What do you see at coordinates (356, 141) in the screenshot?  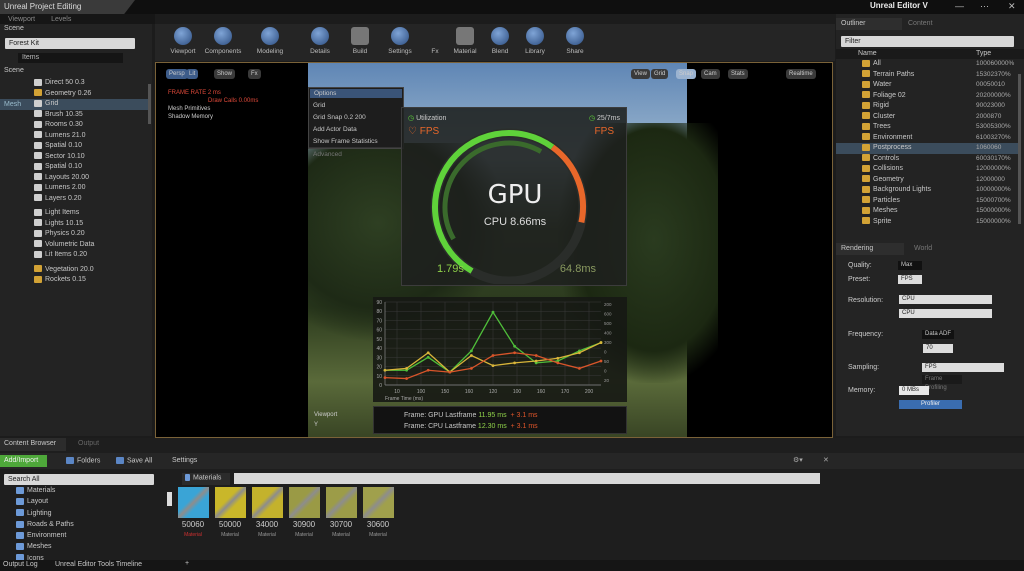 I see `menu-item: Show Frame Statistics` at bounding box center [356, 141].